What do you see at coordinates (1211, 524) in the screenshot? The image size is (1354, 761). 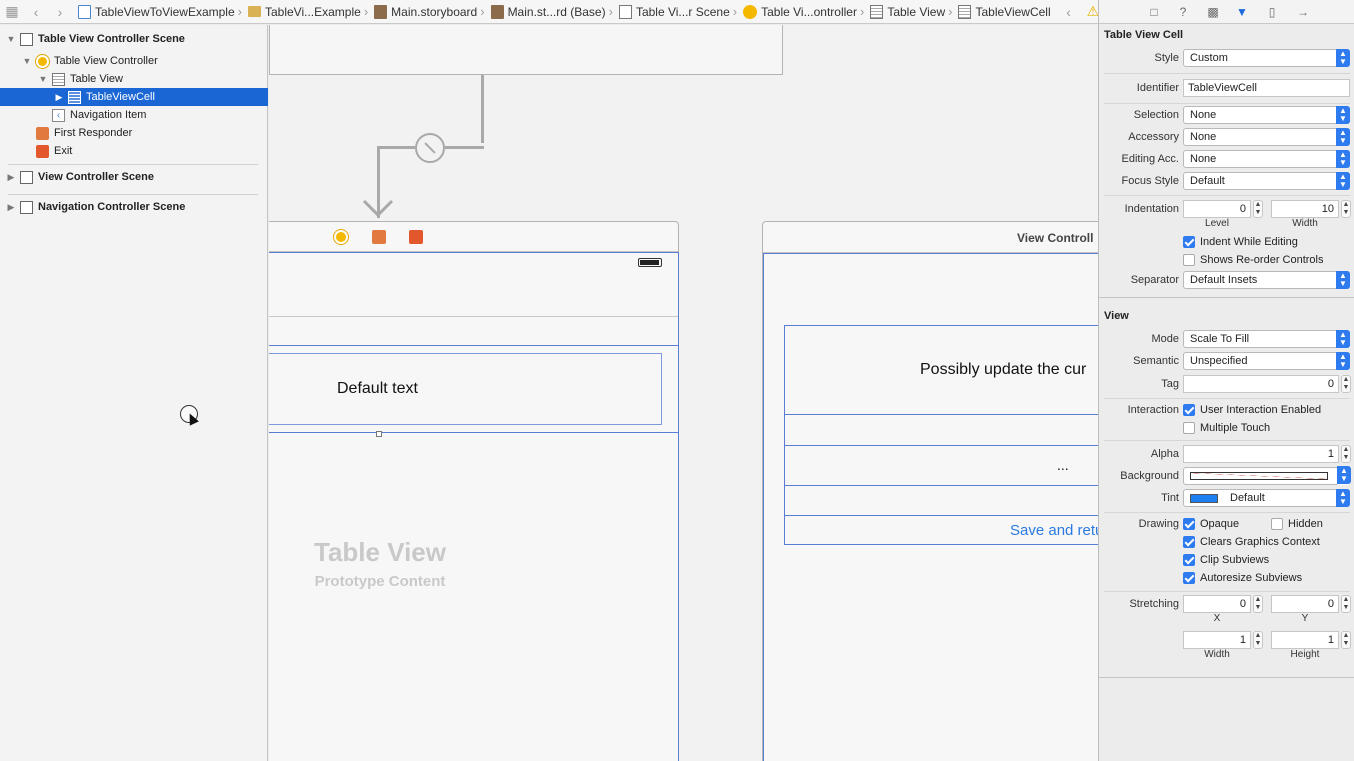 I see `opaque-checkbox: Opaque` at bounding box center [1211, 524].